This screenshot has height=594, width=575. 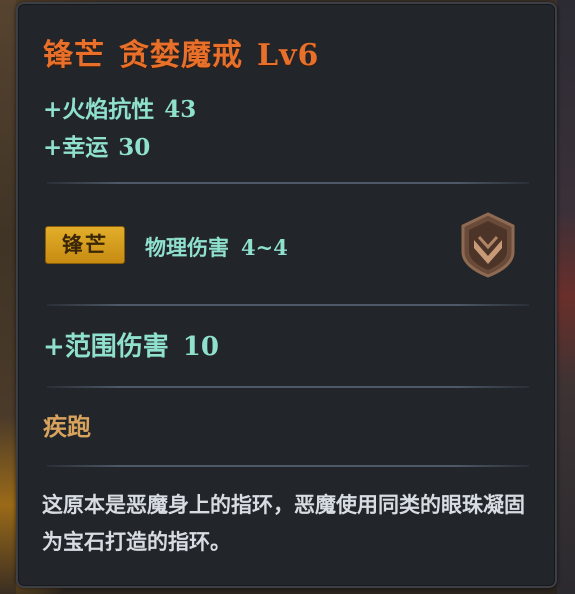 I want to click on affix-badge: 锋芒, so click(x=85, y=245).